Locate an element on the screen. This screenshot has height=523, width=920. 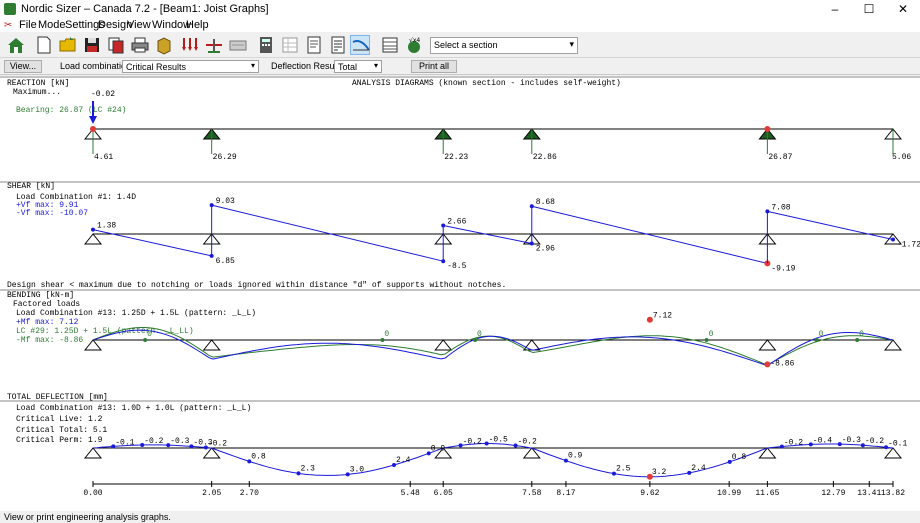
copy-icon is located at coordinates (116, 45).